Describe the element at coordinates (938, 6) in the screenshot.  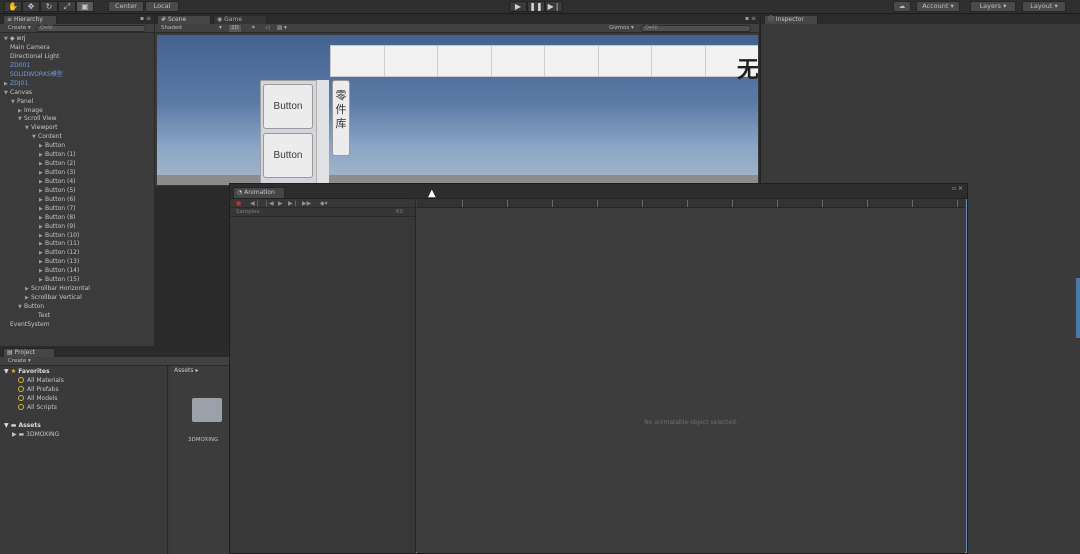
I see `account-dropdown: Account ▾` at that location.